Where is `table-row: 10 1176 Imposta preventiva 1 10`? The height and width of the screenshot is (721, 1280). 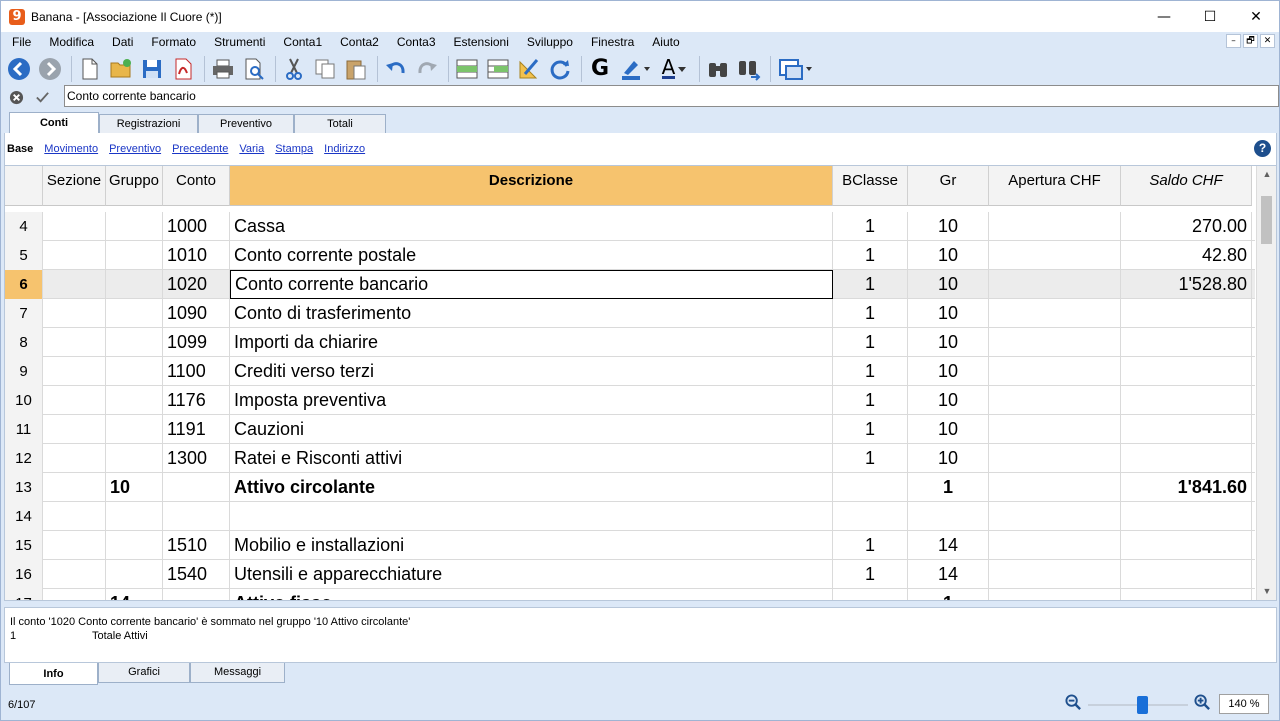 table-row: 10 1176 Imposta preventiva 1 10 is located at coordinates (630, 400).